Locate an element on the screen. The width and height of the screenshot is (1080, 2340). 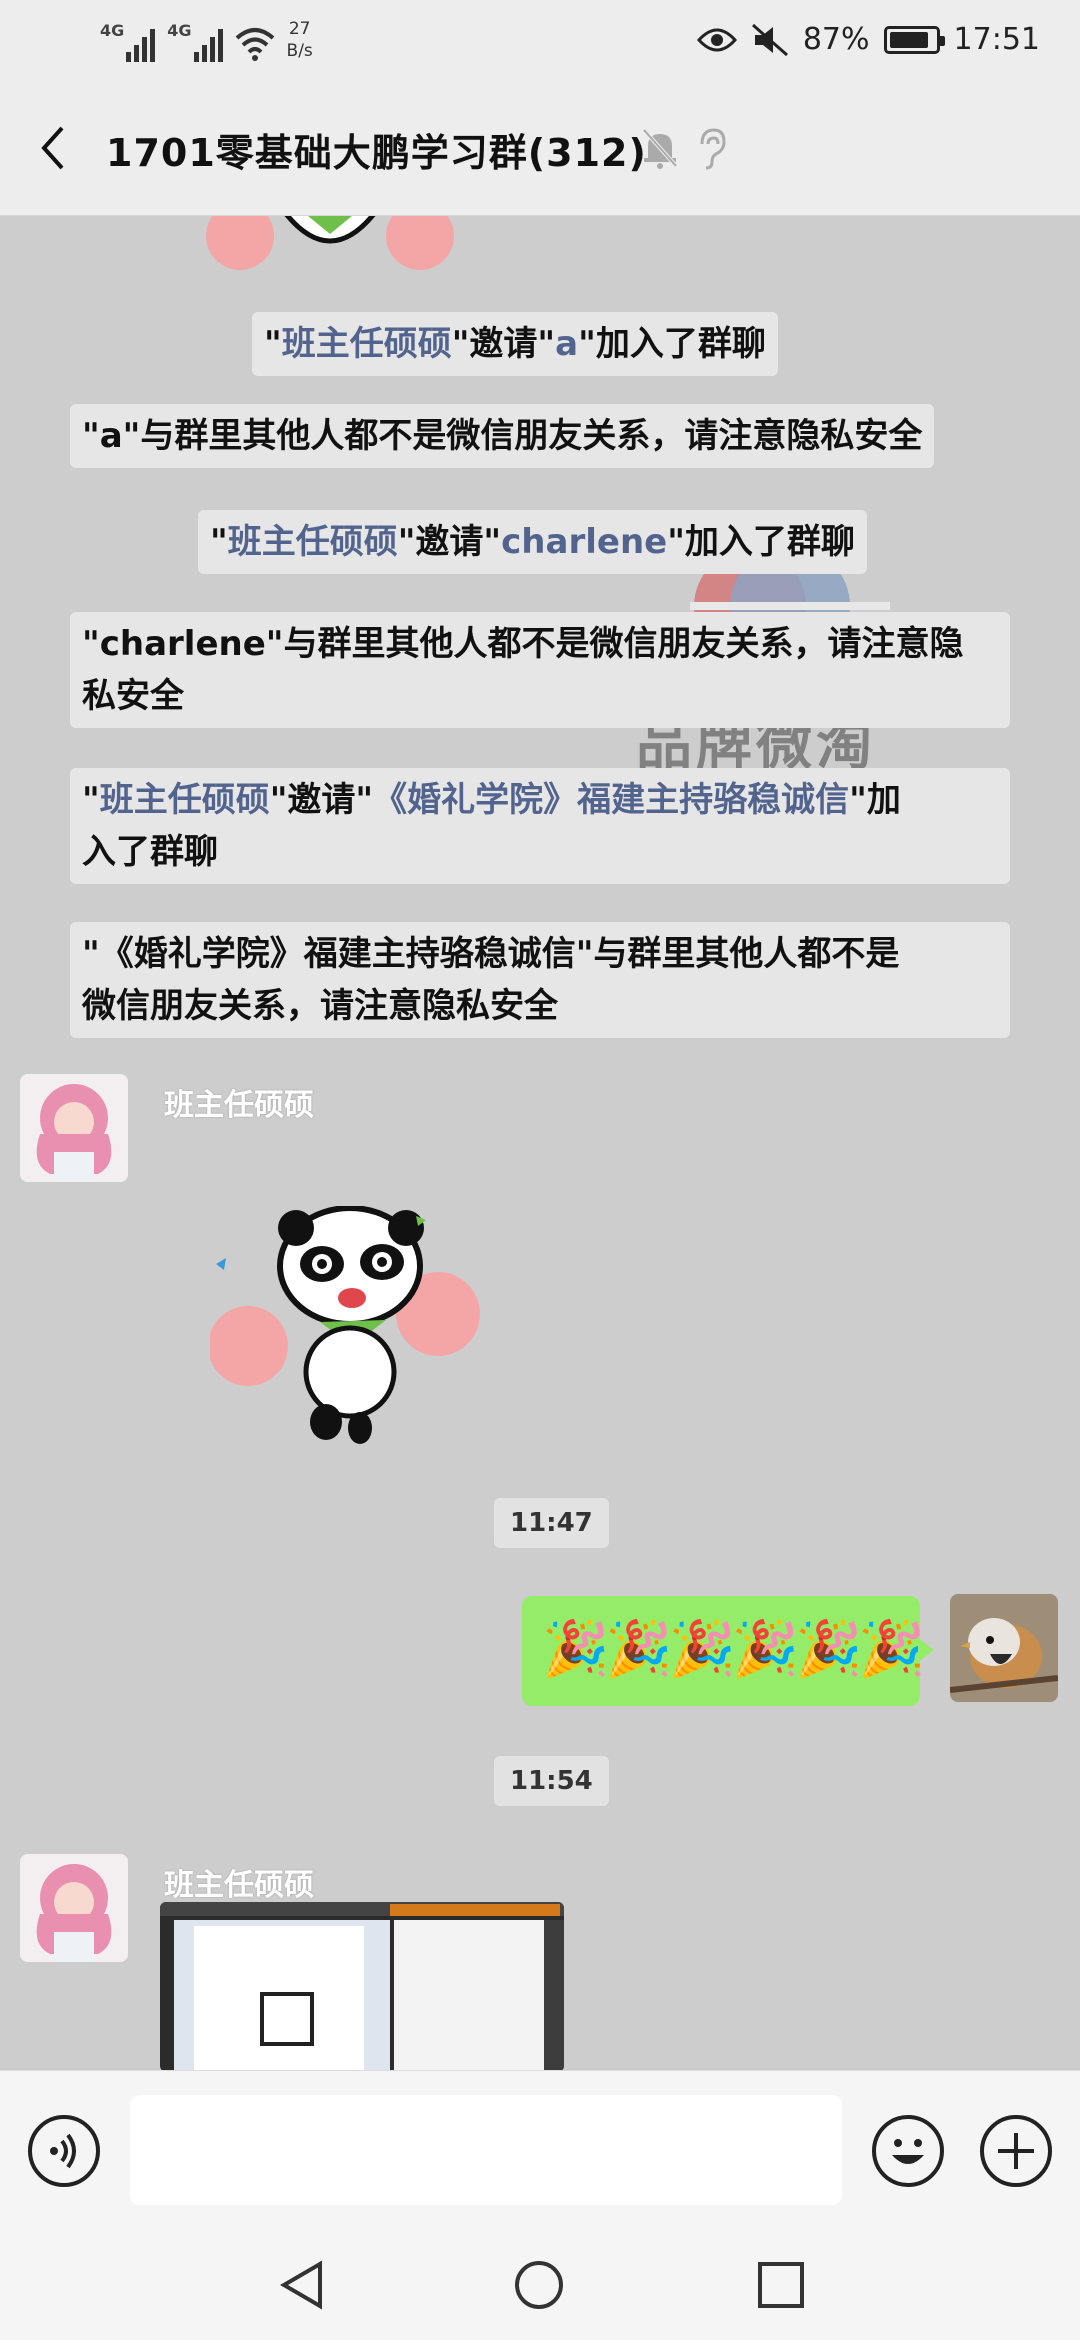
message-input is located at coordinates (486, 2150).